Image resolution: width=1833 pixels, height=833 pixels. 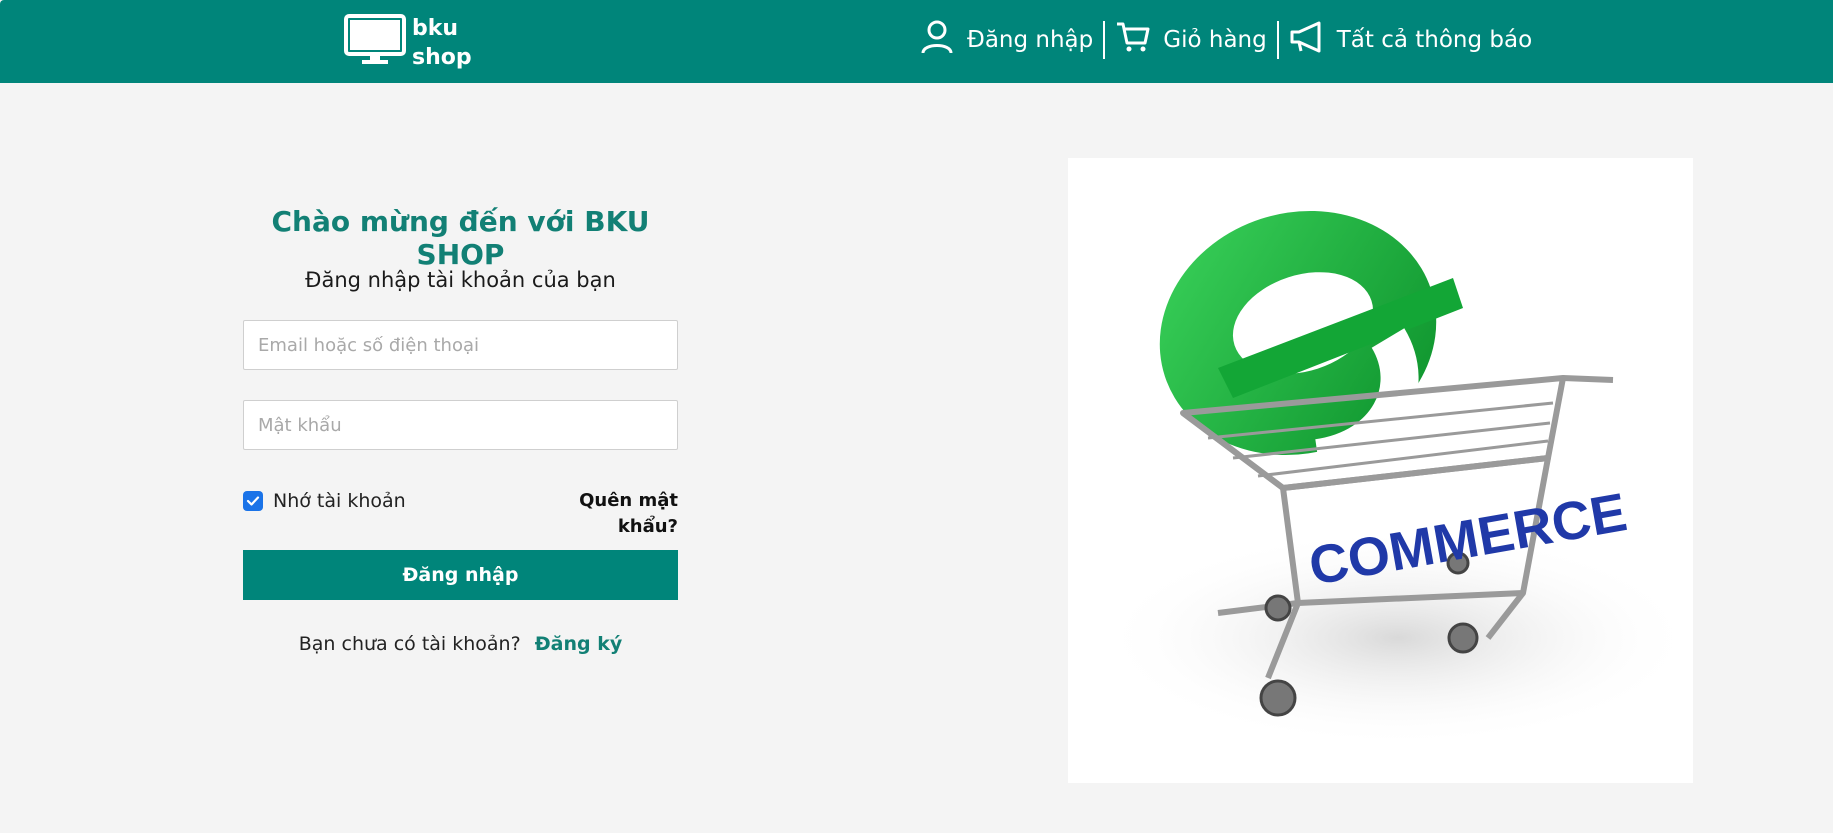 I want to click on nav-login: Đăng nhập, so click(x=1006, y=40).